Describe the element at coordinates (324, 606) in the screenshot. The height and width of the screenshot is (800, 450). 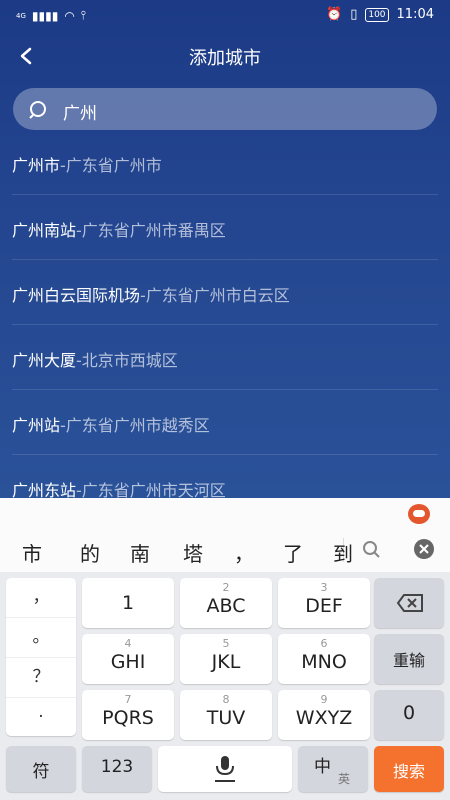
I see `key-label: DEF` at that location.